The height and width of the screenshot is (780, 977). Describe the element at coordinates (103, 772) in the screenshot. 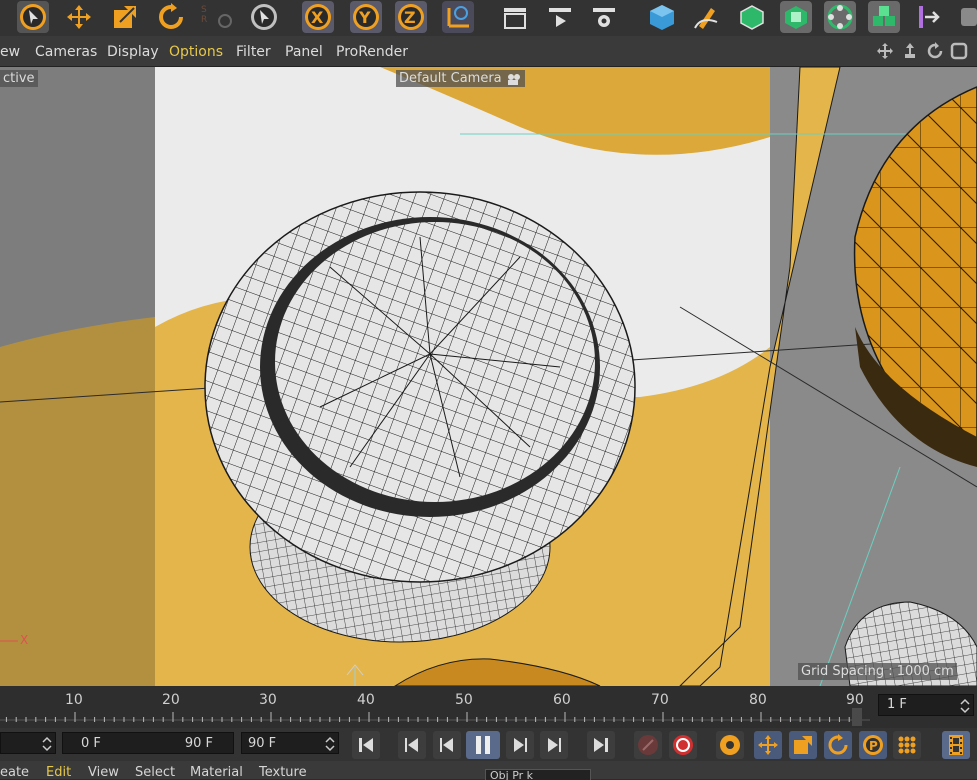

I see `menu-view-materials: View` at that location.